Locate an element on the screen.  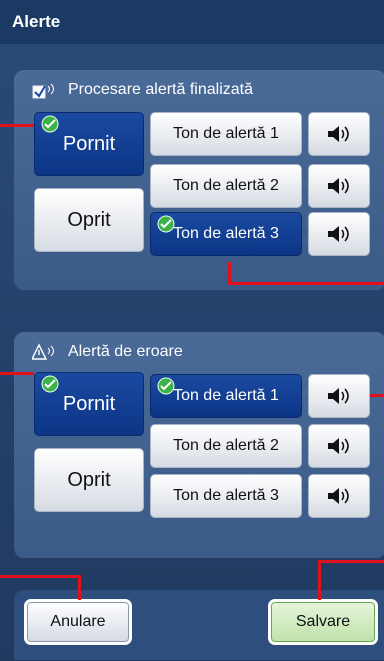
completed-tone-2-label: Ton de alertă 2 is located at coordinates (226, 185).